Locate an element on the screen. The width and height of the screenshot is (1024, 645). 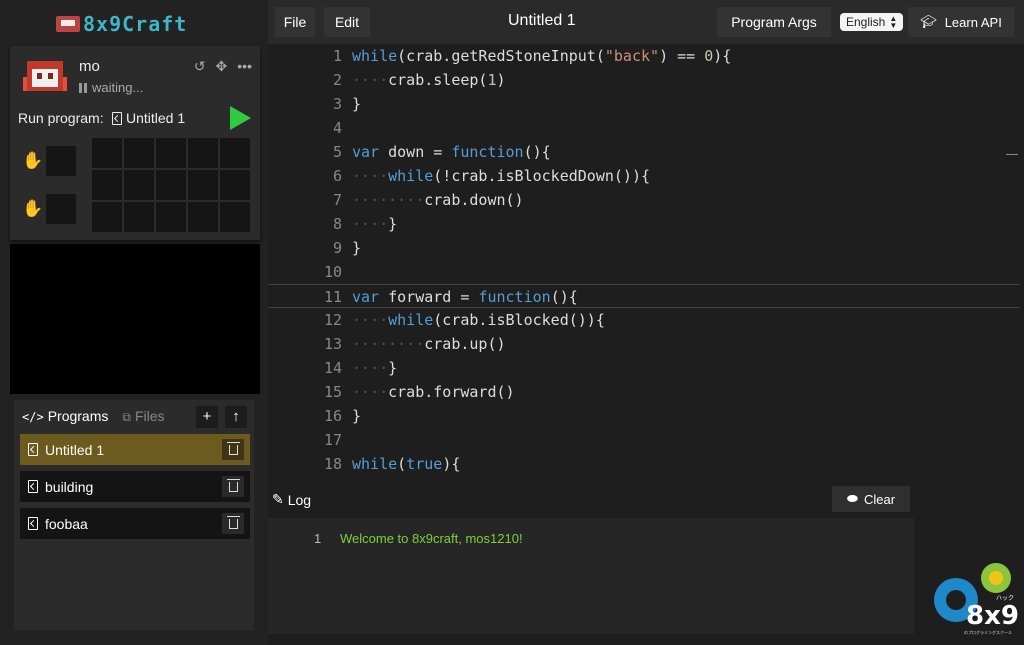
code-text: ····while(!crab.isBlockedDown()){ is located at coordinates (501, 176).